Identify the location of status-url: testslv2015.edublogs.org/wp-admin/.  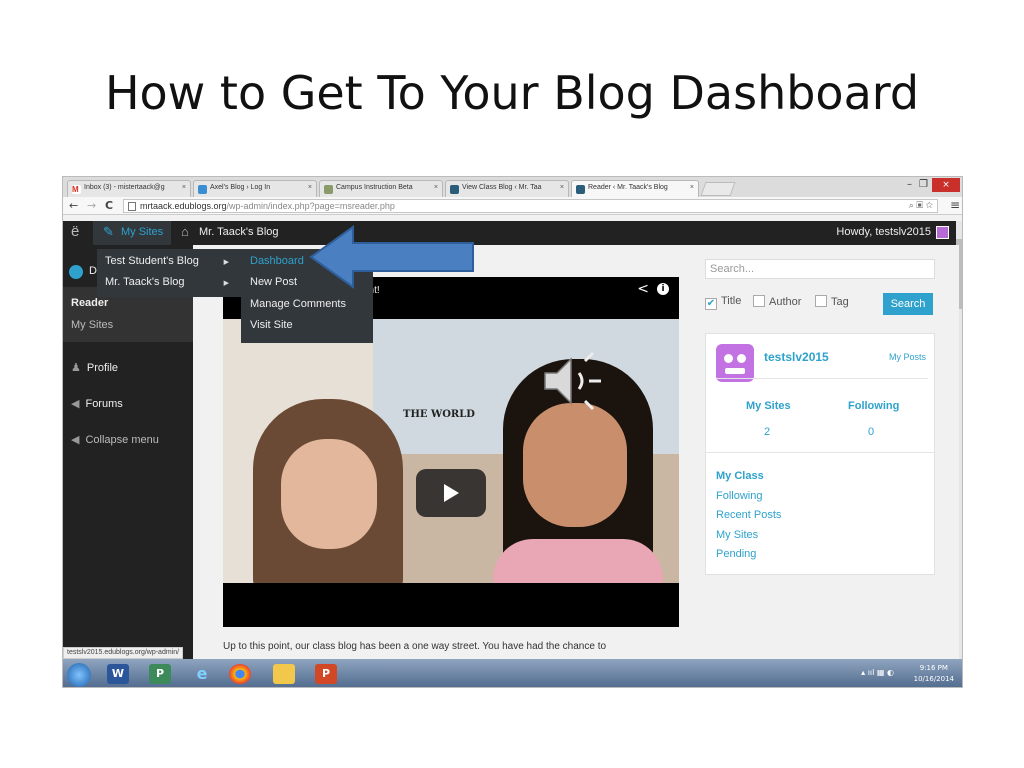
(123, 653).